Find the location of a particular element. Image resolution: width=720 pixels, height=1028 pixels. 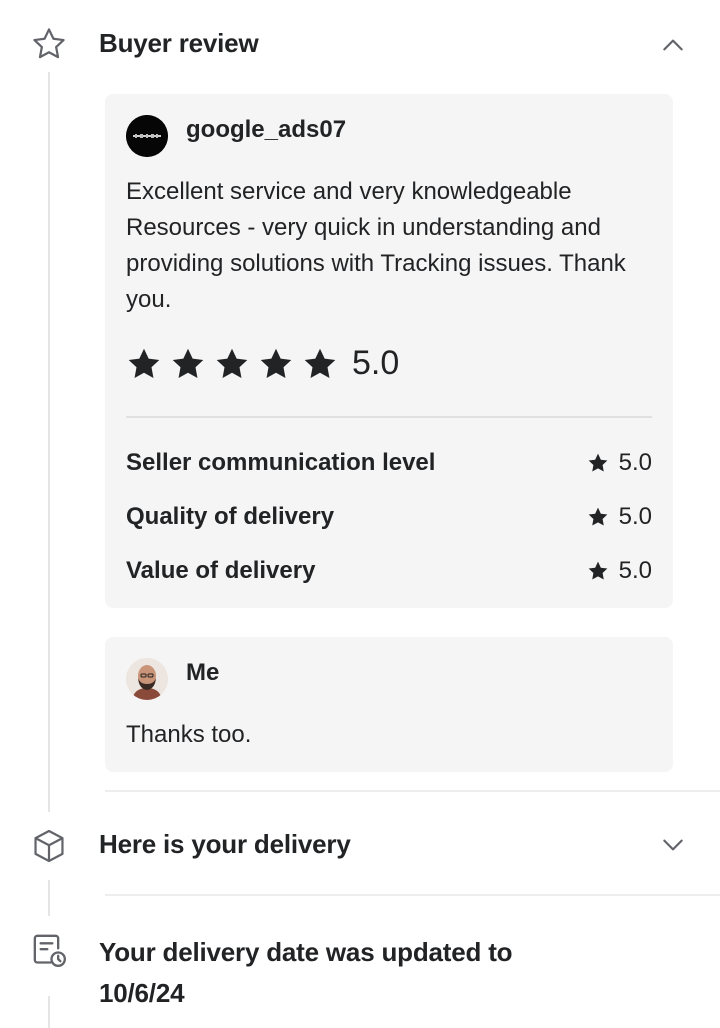

reviewer-username: google_ads07 is located at coordinates (266, 129).